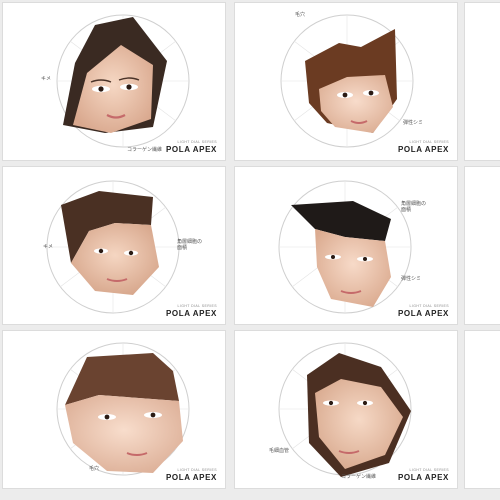  I want to click on dial-card: キメ 角層細胞の 面積 LIGHT DIAL SERIES POLA APEX, so click(114, 245).